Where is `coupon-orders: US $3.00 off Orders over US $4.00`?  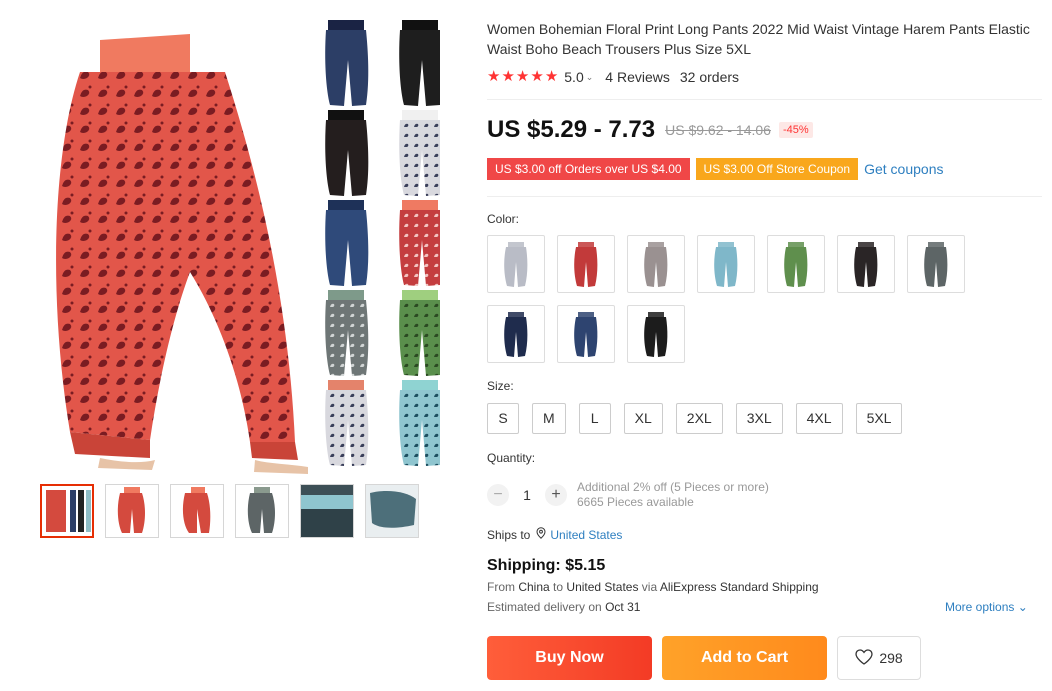
coupon-orders: US $3.00 off Orders over US $4.00 is located at coordinates (588, 169).